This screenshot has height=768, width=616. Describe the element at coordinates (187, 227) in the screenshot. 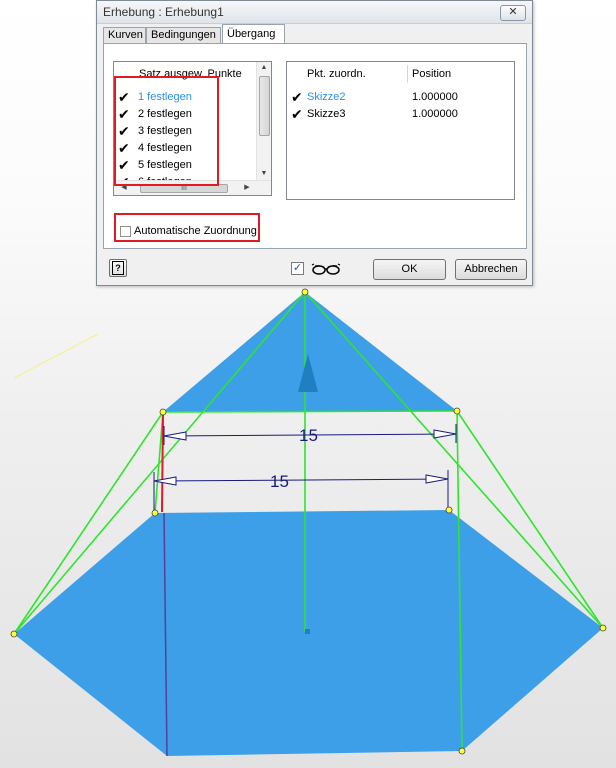

I see `highlight-box-auto-assign` at that location.